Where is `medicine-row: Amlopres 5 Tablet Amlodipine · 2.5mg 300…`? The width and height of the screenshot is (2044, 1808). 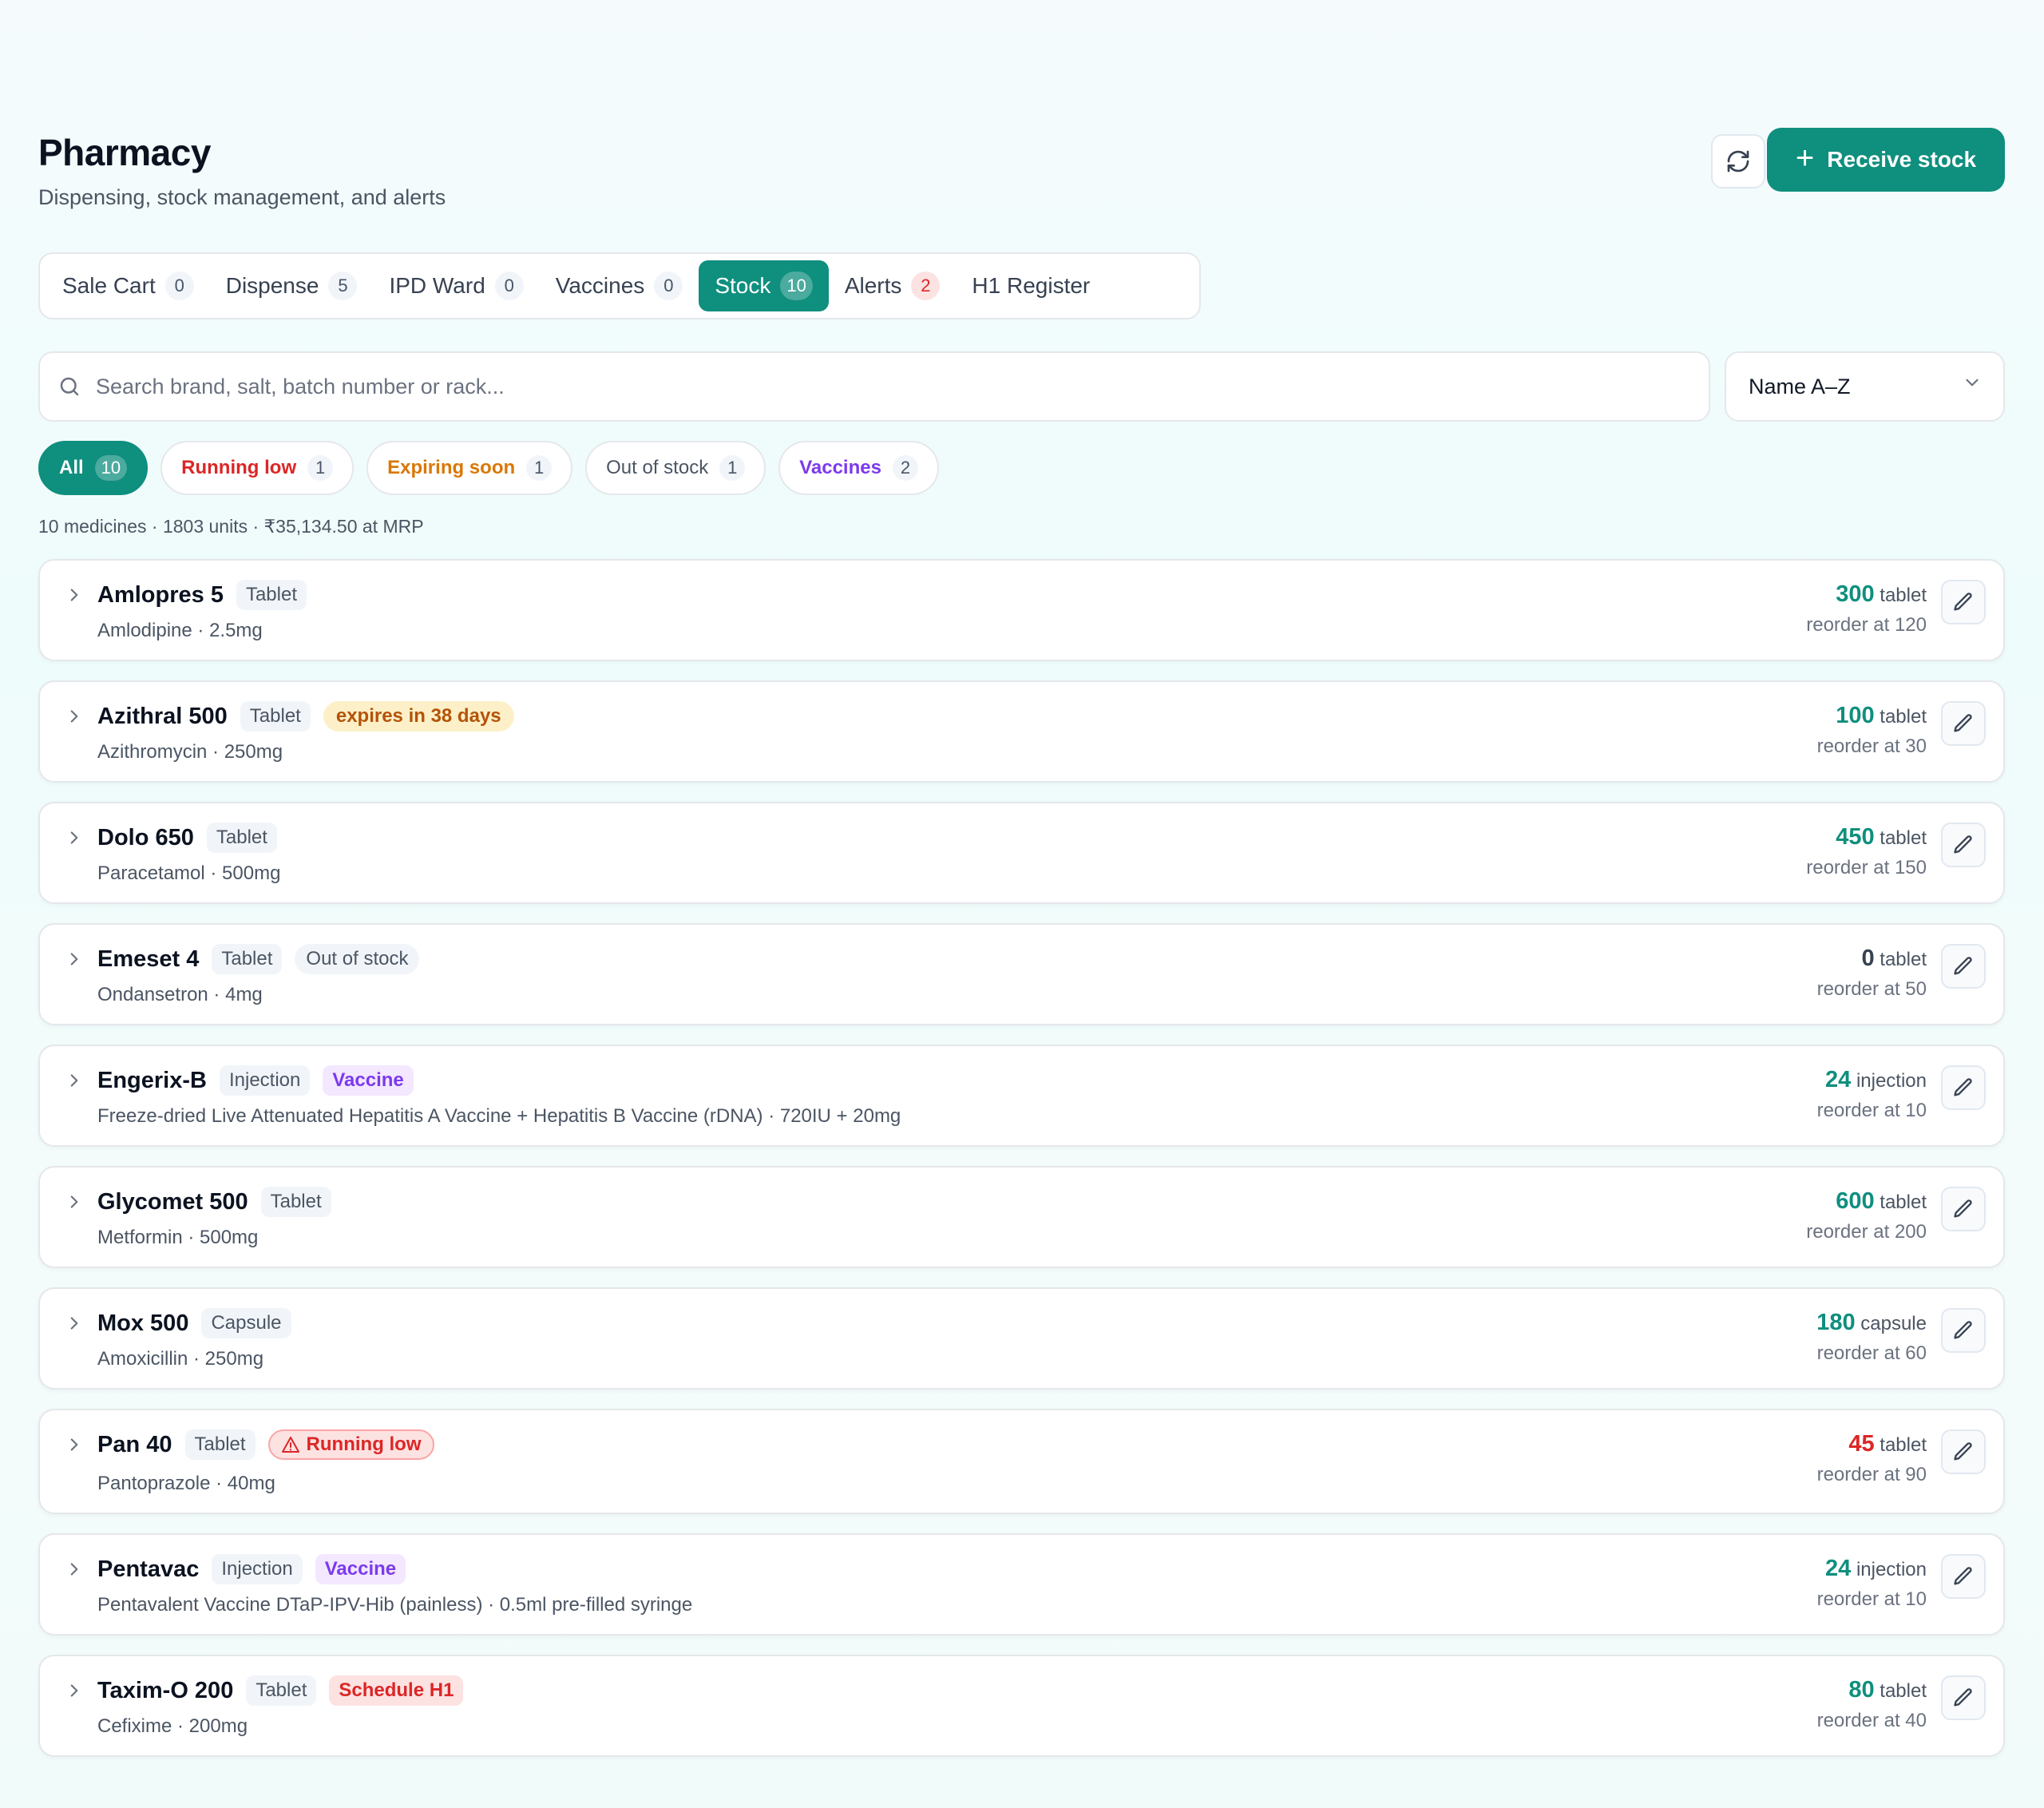
medicine-row: Amlopres 5 Tablet Amlodipine · 2.5mg 300… is located at coordinates (1021, 610).